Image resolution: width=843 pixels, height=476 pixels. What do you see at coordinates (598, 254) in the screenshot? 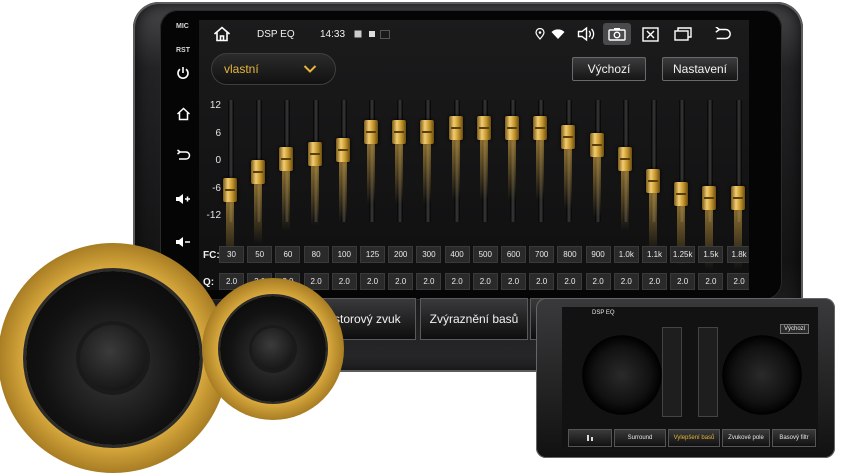
I see `fc-cell: 900` at bounding box center [598, 254].